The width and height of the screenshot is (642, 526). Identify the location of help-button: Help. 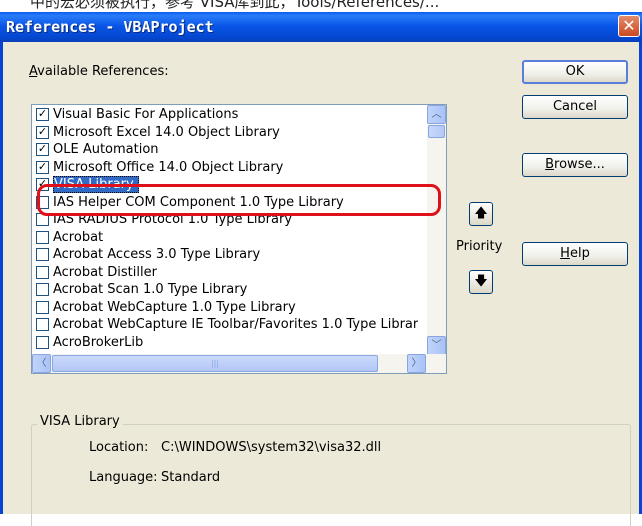
(575, 254).